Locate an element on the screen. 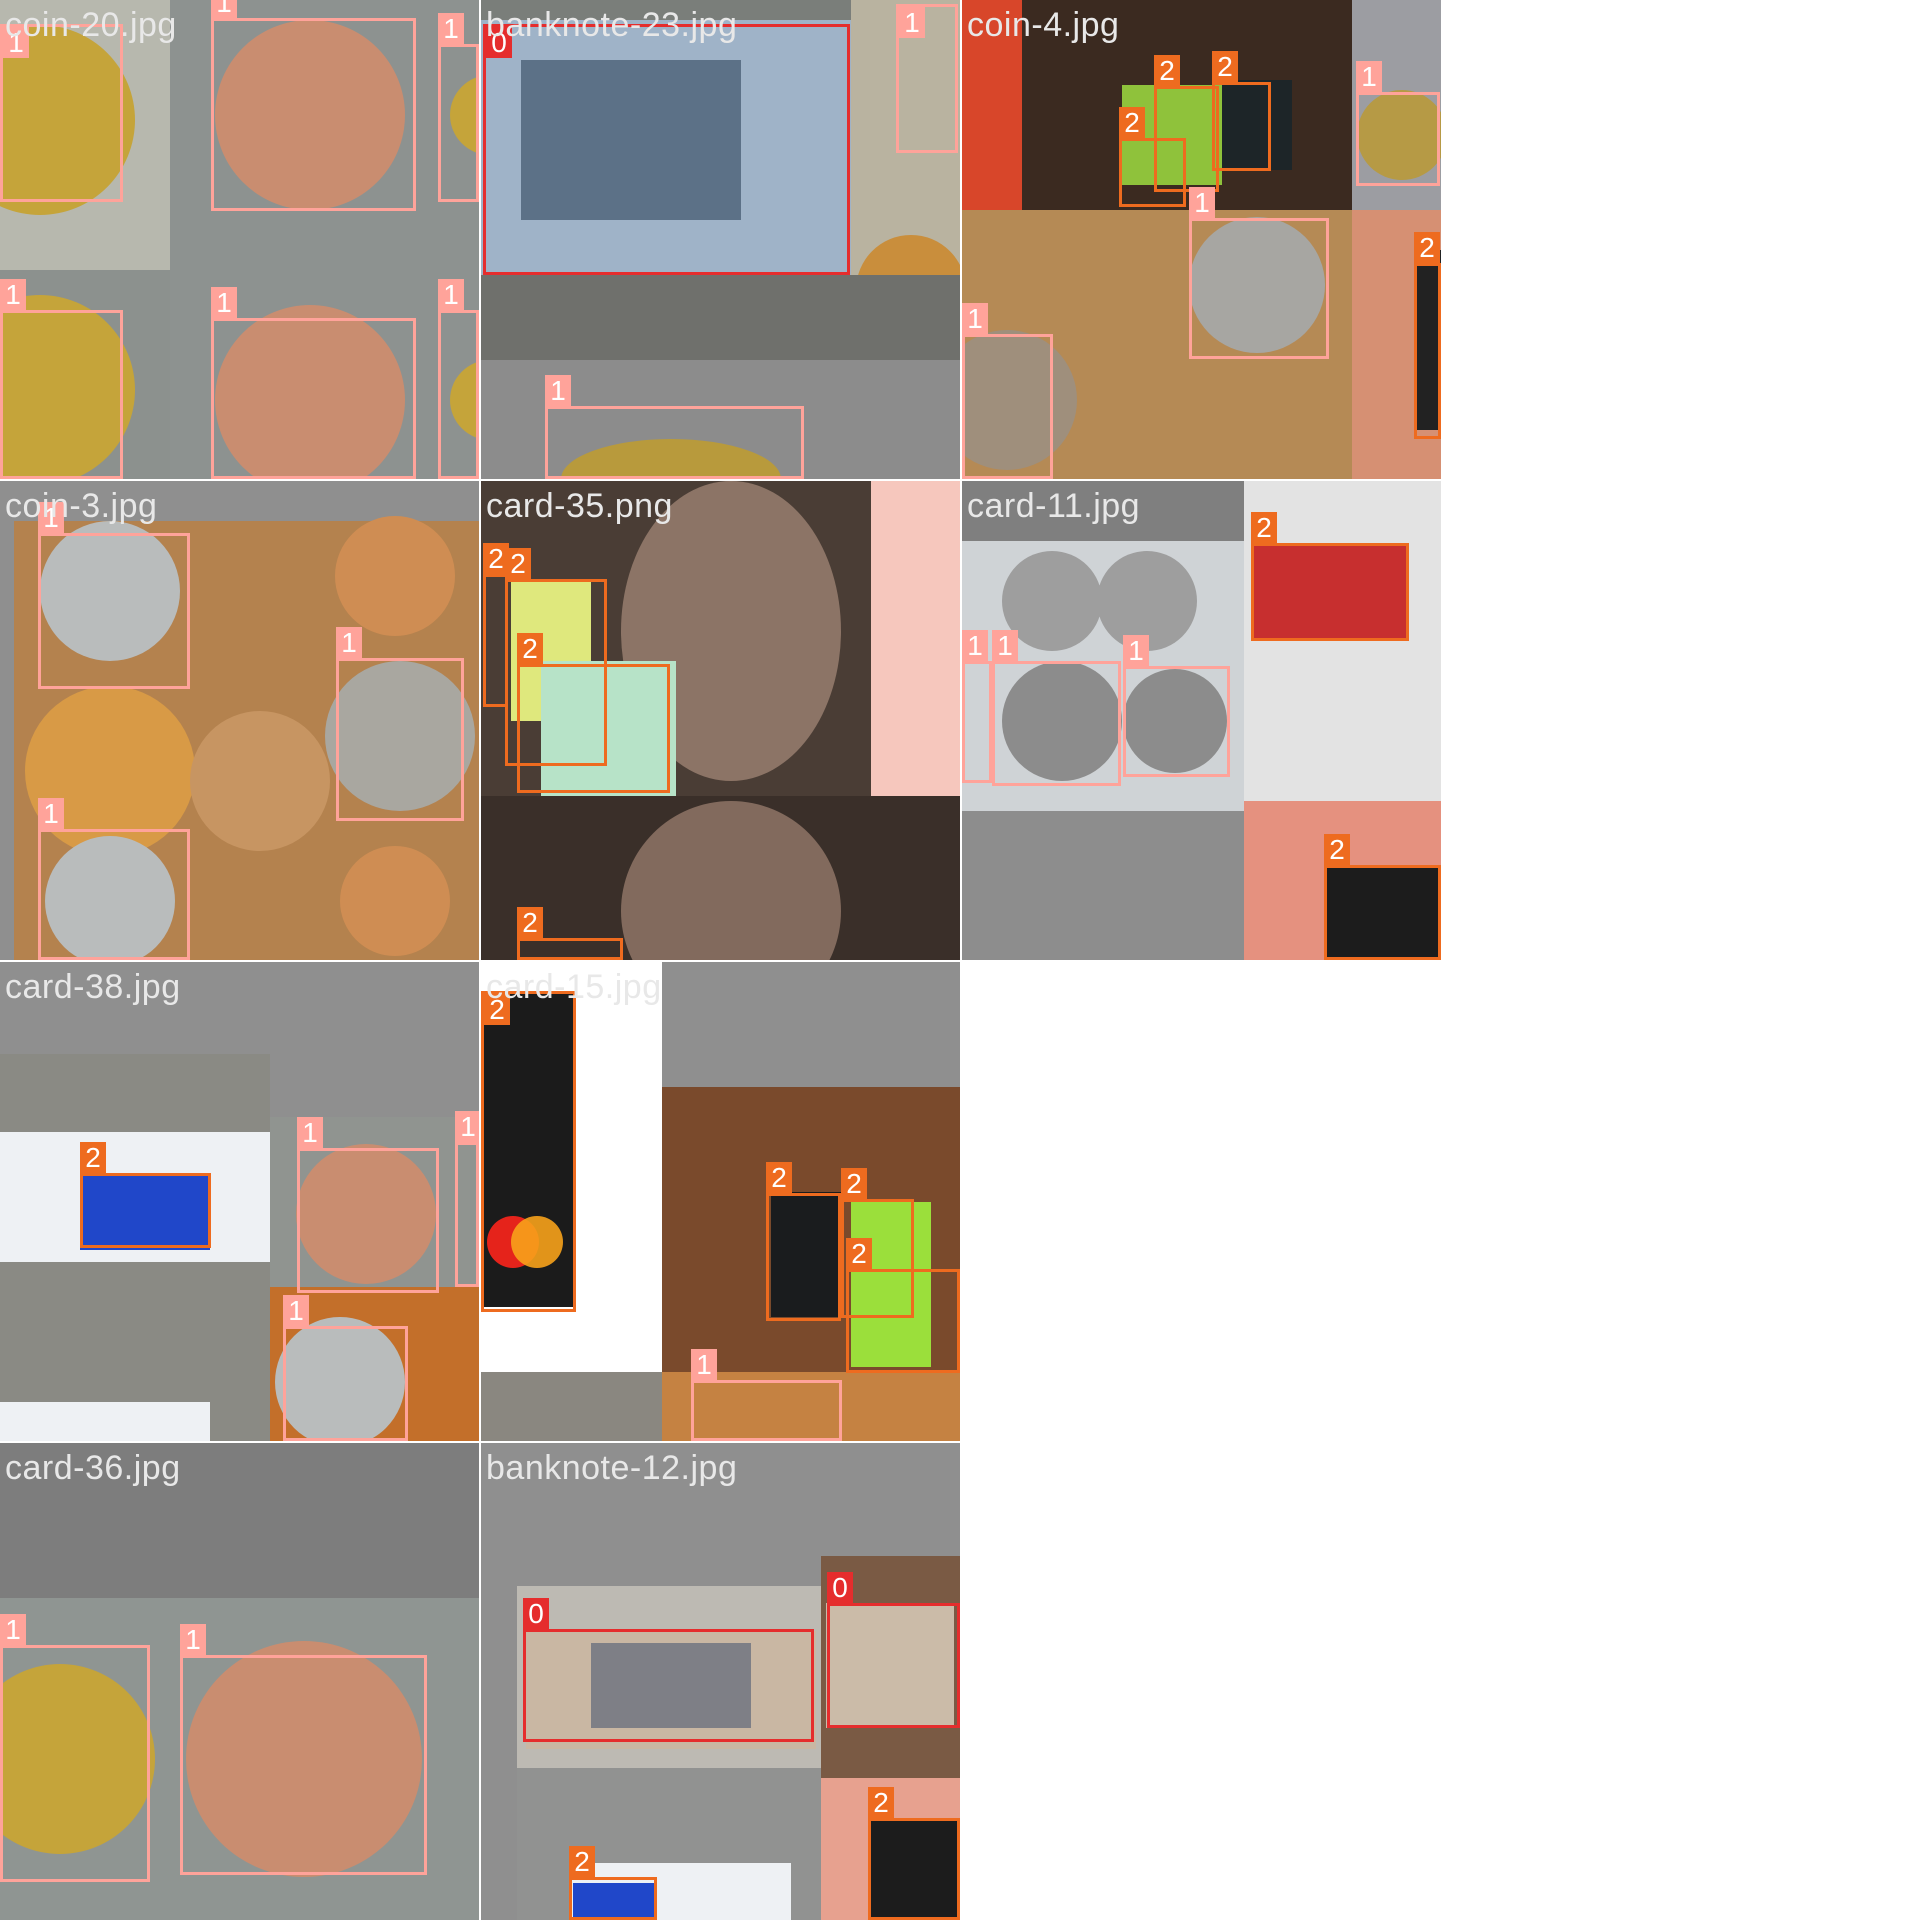 The height and width of the screenshot is (1920, 1920). tile-title: card-35.png is located at coordinates (579, 506).